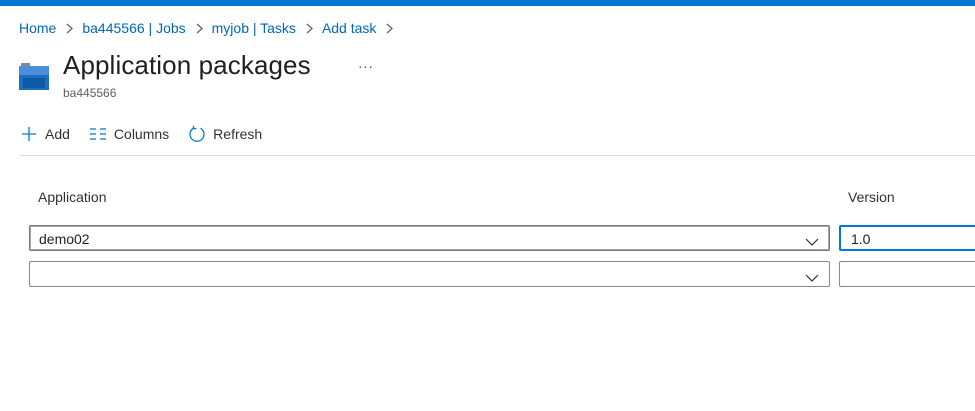  I want to click on columns-button-label: Columns, so click(141, 134).